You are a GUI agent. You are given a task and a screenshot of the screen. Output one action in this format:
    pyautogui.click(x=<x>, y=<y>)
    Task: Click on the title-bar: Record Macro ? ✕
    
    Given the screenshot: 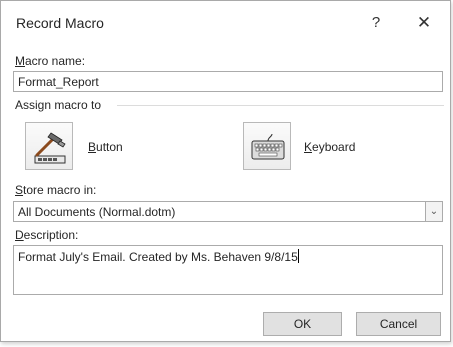 What is the action you would take?
    pyautogui.click(x=225, y=23)
    